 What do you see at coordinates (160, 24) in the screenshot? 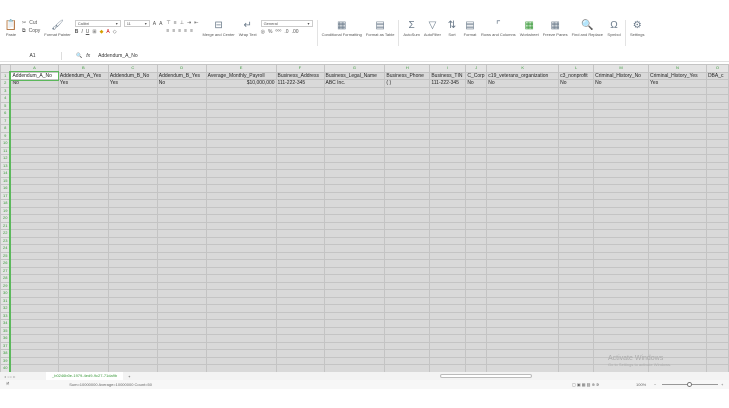
I see `decrease-font-icon: A` at bounding box center [160, 24].